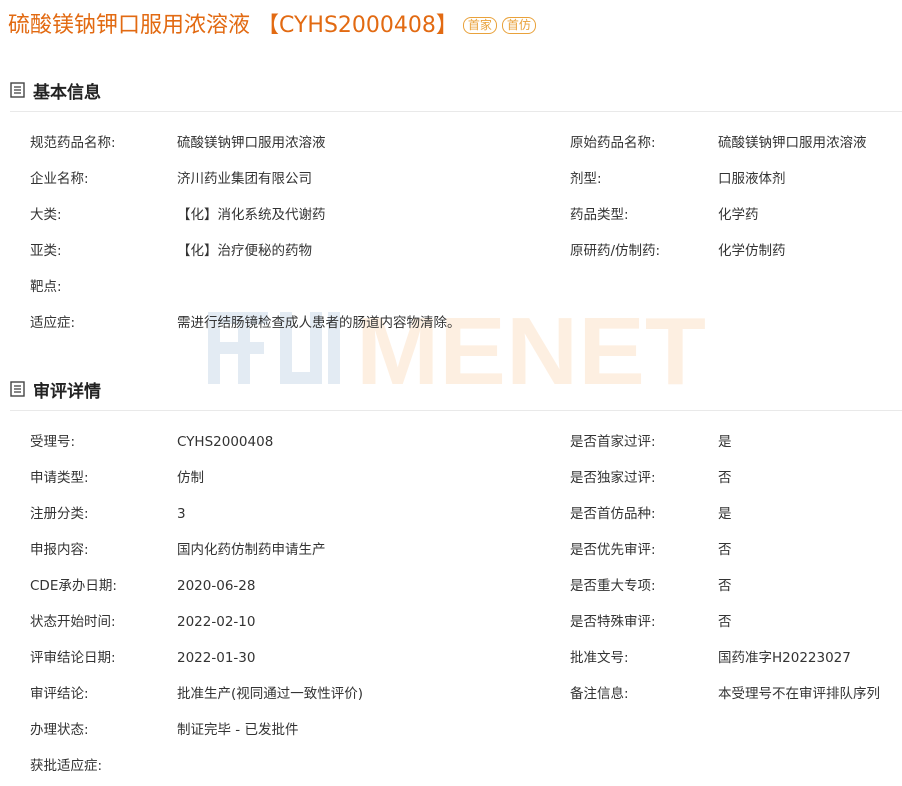 This screenshot has height=786, width=902. What do you see at coordinates (225, 442) in the screenshot?
I see `field-value: CYHS2000408` at bounding box center [225, 442].